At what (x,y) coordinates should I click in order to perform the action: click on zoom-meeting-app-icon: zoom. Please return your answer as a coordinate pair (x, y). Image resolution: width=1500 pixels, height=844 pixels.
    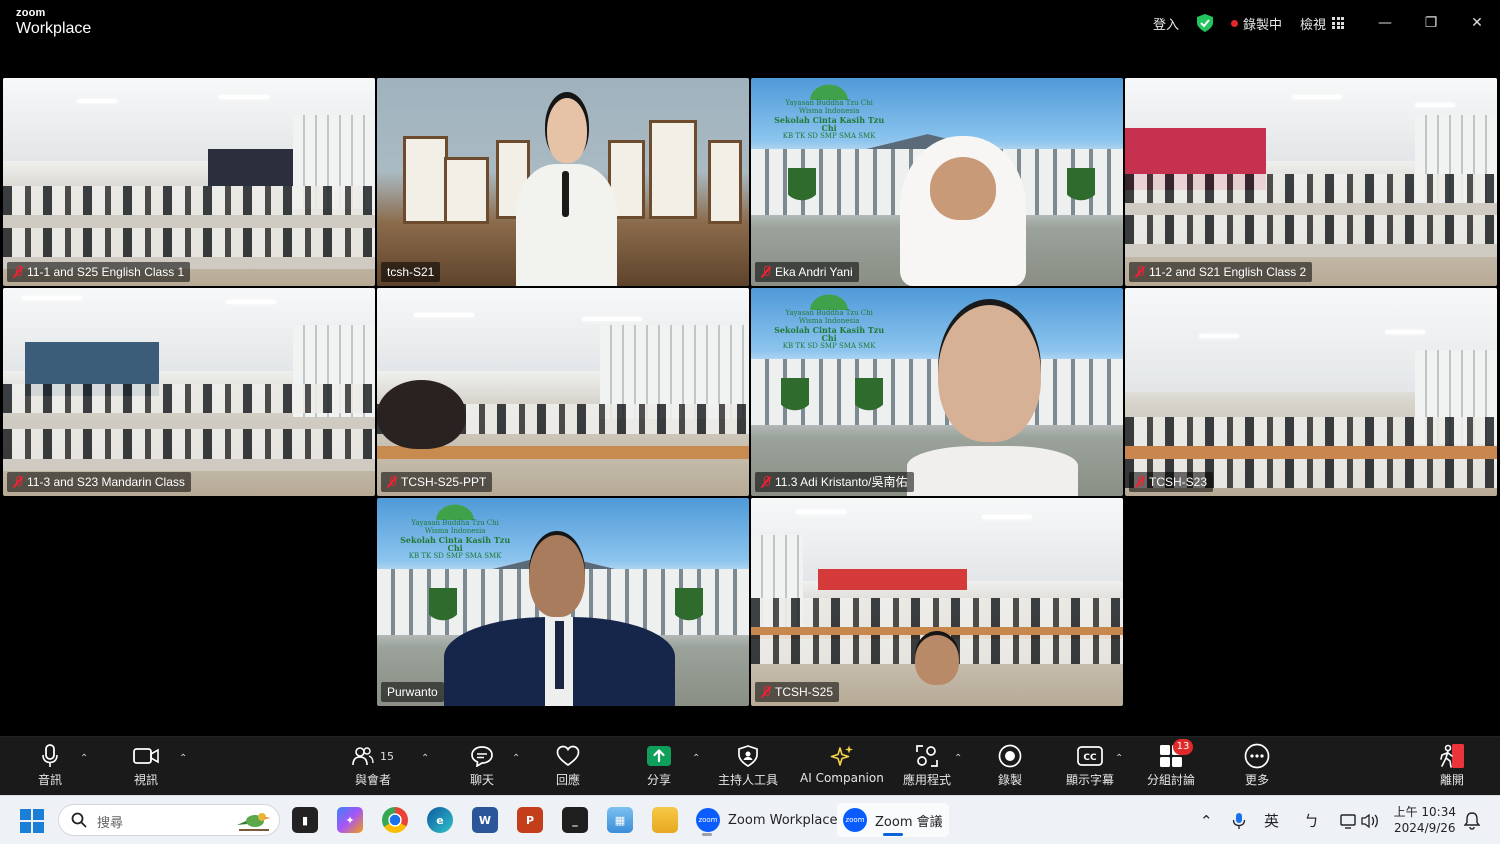
    Looking at the image, I should click on (855, 820).